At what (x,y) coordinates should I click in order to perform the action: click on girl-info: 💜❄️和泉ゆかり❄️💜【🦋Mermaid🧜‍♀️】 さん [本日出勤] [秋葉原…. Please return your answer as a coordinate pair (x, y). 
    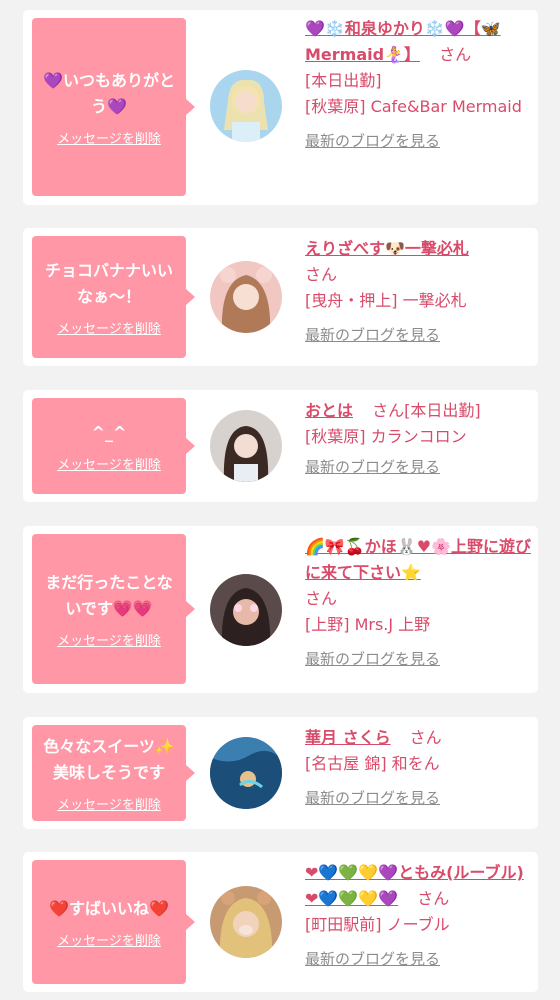
    Looking at the image, I should click on (419, 85).